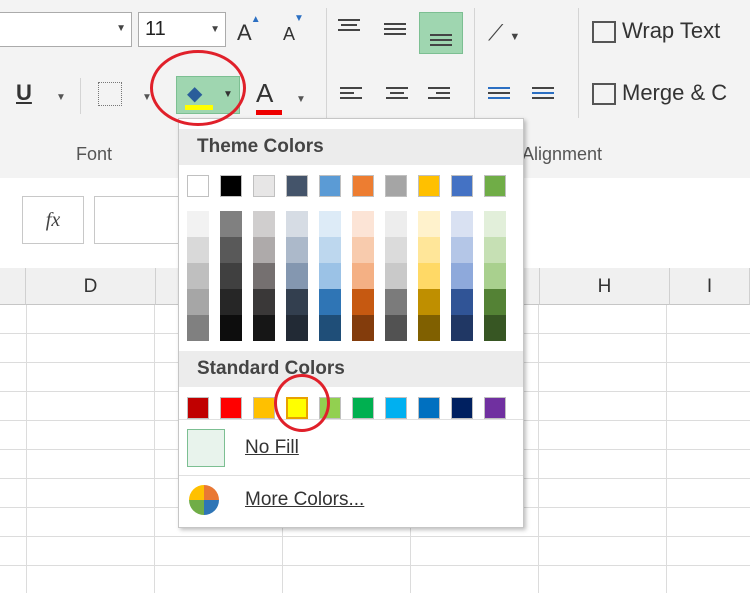 The height and width of the screenshot is (593, 750). Describe the element at coordinates (272, 448) in the screenshot. I see `no-fill-option: No Fill` at that location.